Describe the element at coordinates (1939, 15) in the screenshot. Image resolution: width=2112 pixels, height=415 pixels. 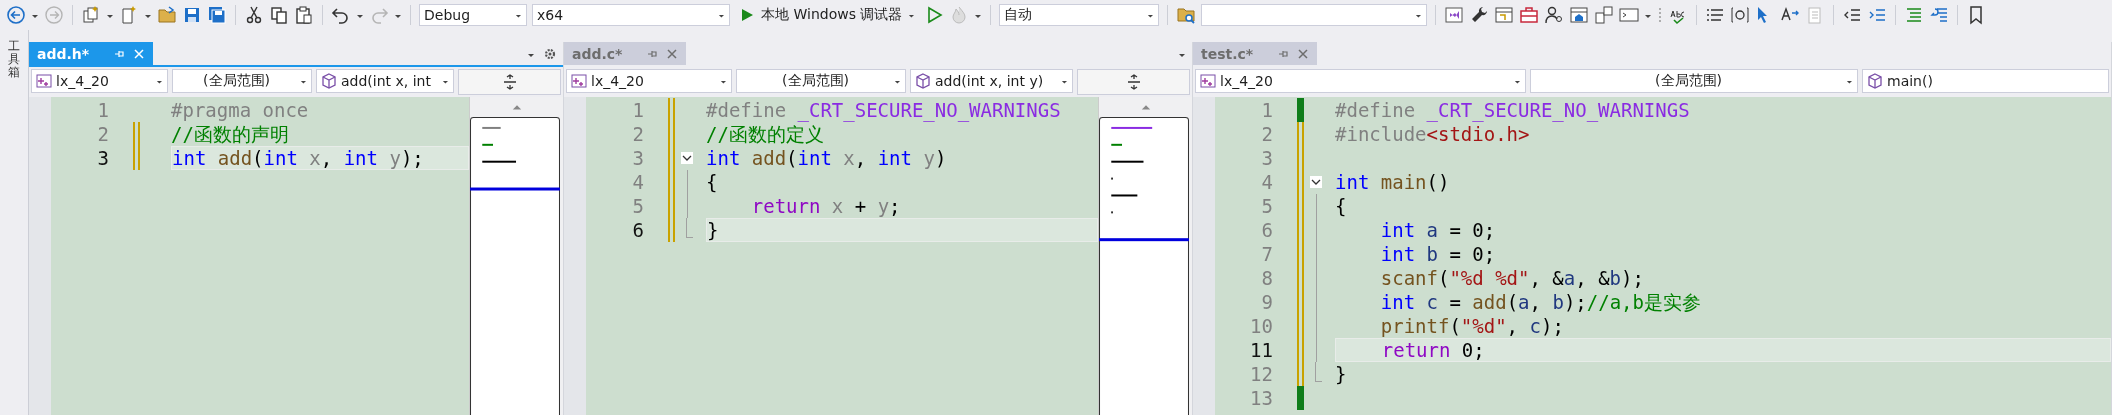
I see `wrap-icon` at that location.